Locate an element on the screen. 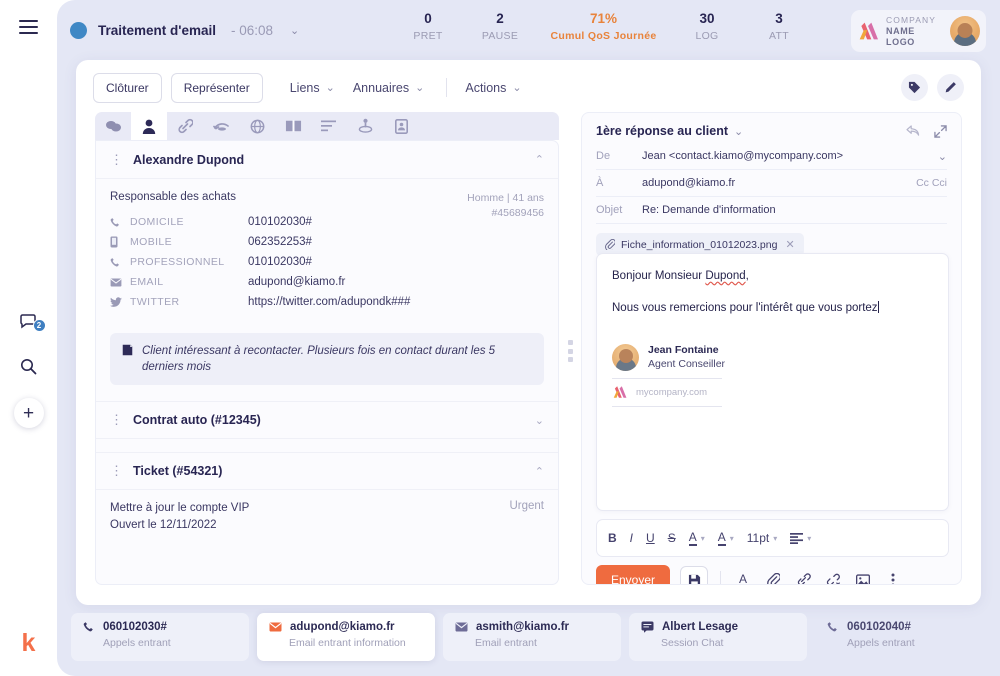  tag-icon is located at coordinates (914, 87).